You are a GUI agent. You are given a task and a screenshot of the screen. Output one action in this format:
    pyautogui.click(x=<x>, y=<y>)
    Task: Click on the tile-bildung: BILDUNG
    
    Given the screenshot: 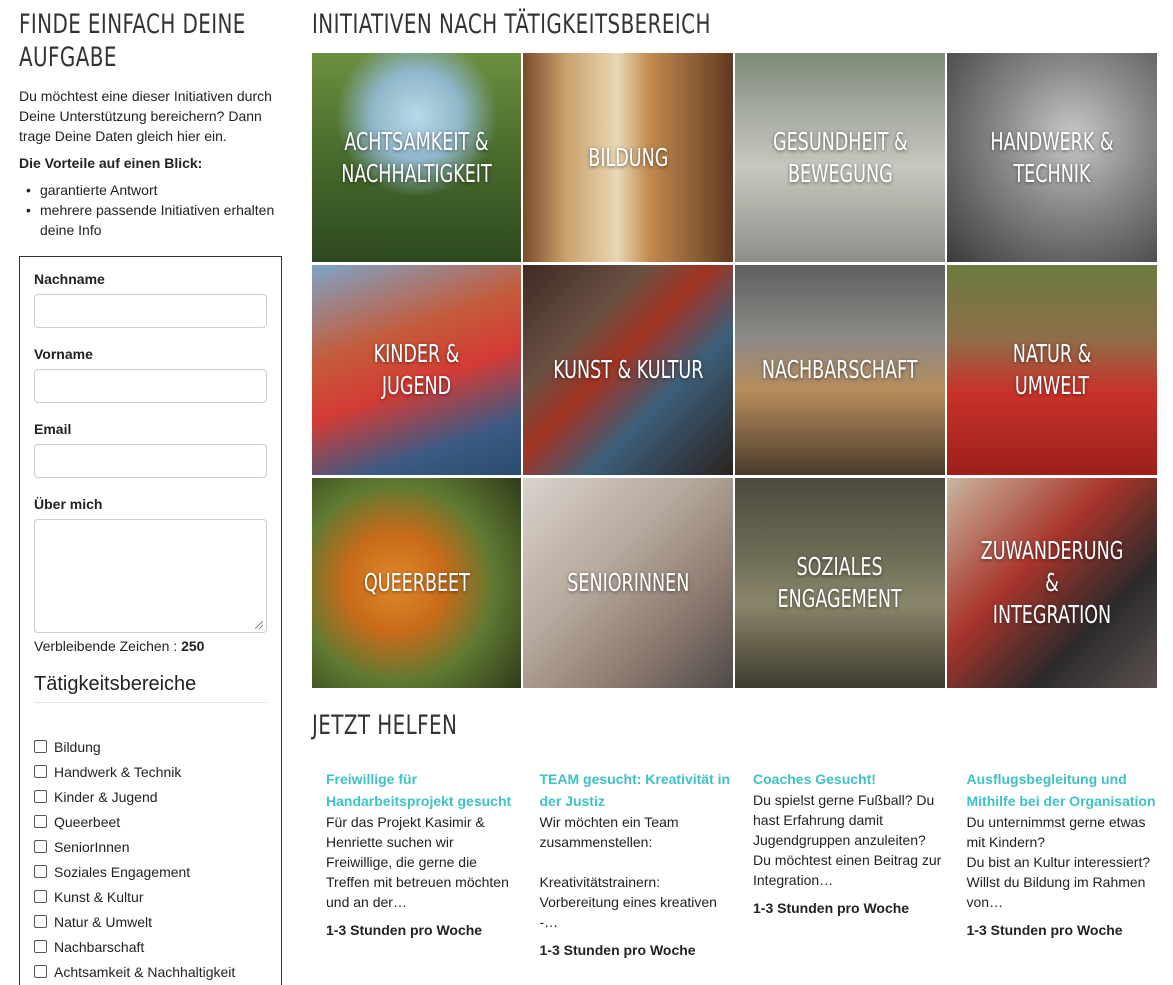 What is the action you would take?
    pyautogui.click(x=628, y=157)
    